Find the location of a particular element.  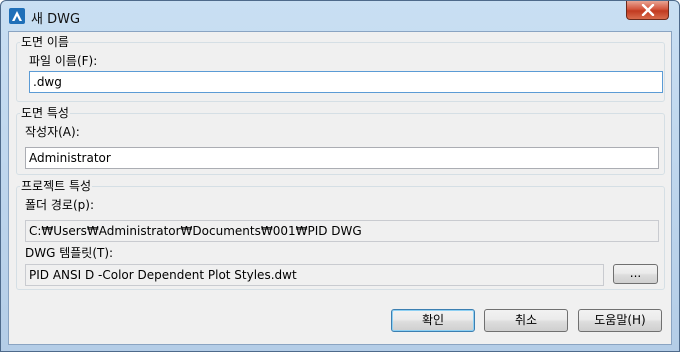

window-title: 새 DWG is located at coordinates (56, 19).